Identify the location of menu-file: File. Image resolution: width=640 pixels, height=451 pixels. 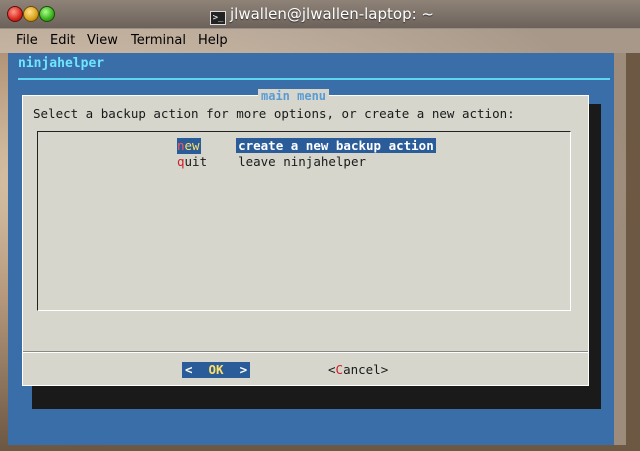
(27, 40).